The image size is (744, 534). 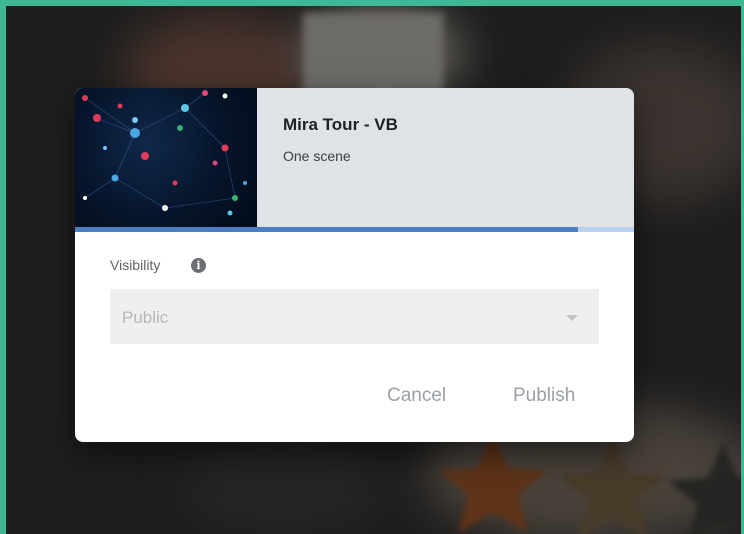 What do you see at coordinates (327, 229) in the screenshot?
I see `progress-bar-fill` at bounding box center [327, 229].